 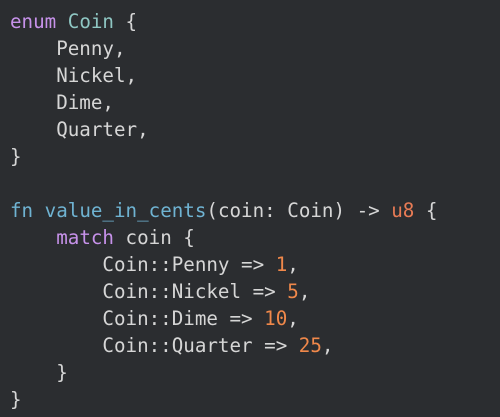 What do you see at coordinates (223, 48) in the screenshot?
I see `code-line: Penny,` at bounding box center [223, 48].